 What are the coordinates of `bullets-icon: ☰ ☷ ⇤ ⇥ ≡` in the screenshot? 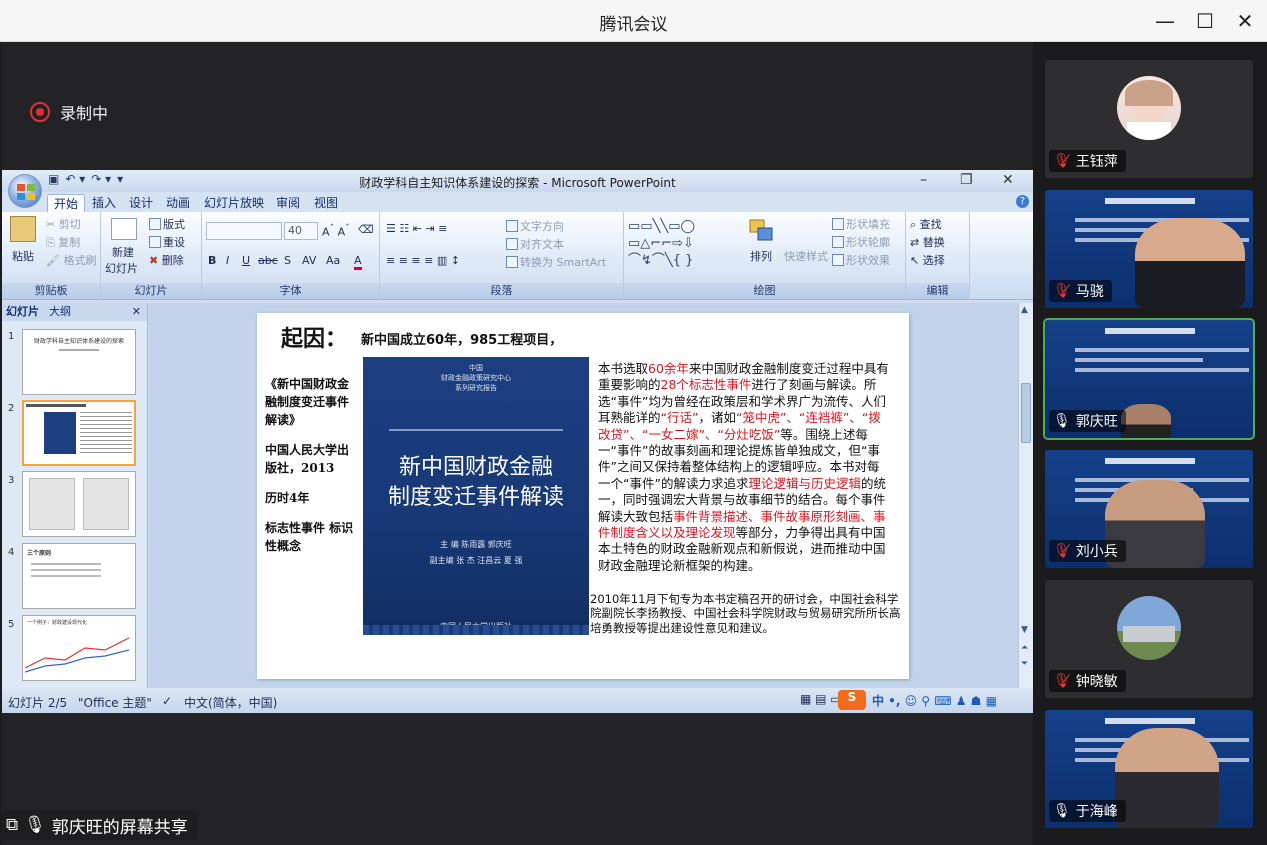 It's located at (416, 228).